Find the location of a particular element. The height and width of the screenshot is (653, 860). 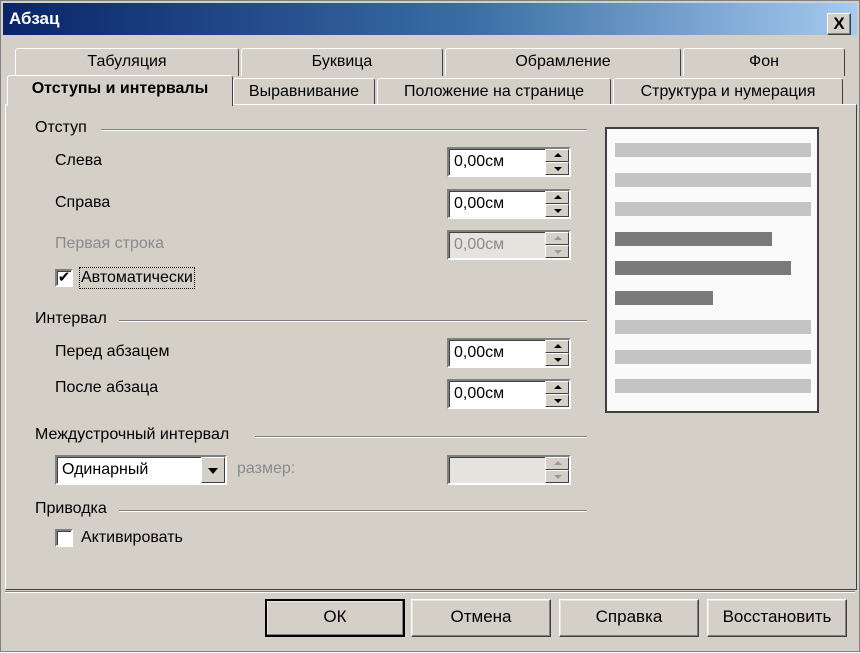

tab-label: Табуляция is located at coordinates (127, 61).